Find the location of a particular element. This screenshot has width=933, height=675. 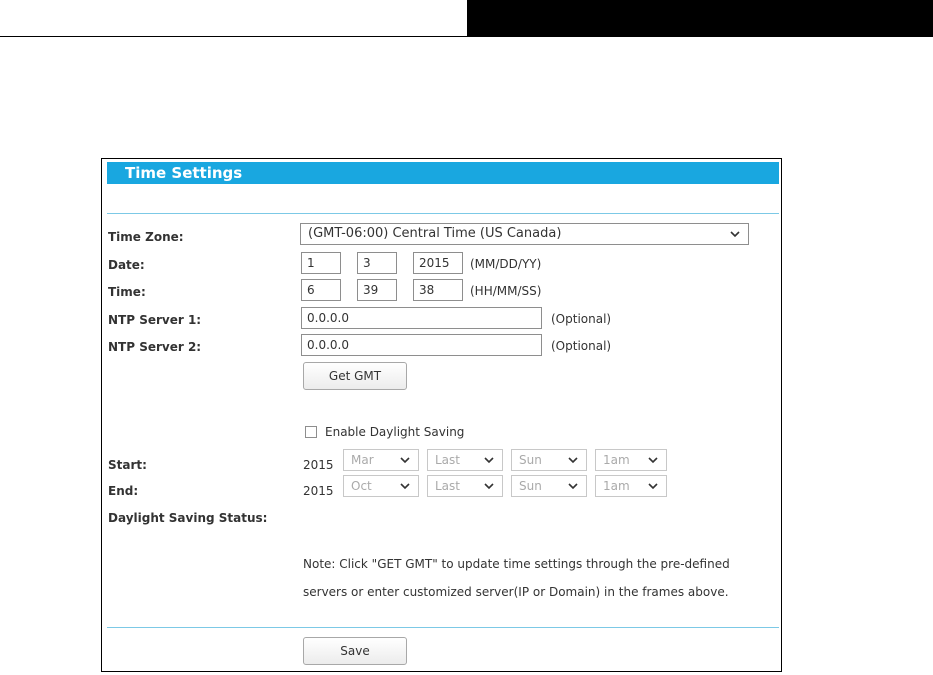

ntp-server-2-hint: (Optional) is located at coordinates (581, 346).